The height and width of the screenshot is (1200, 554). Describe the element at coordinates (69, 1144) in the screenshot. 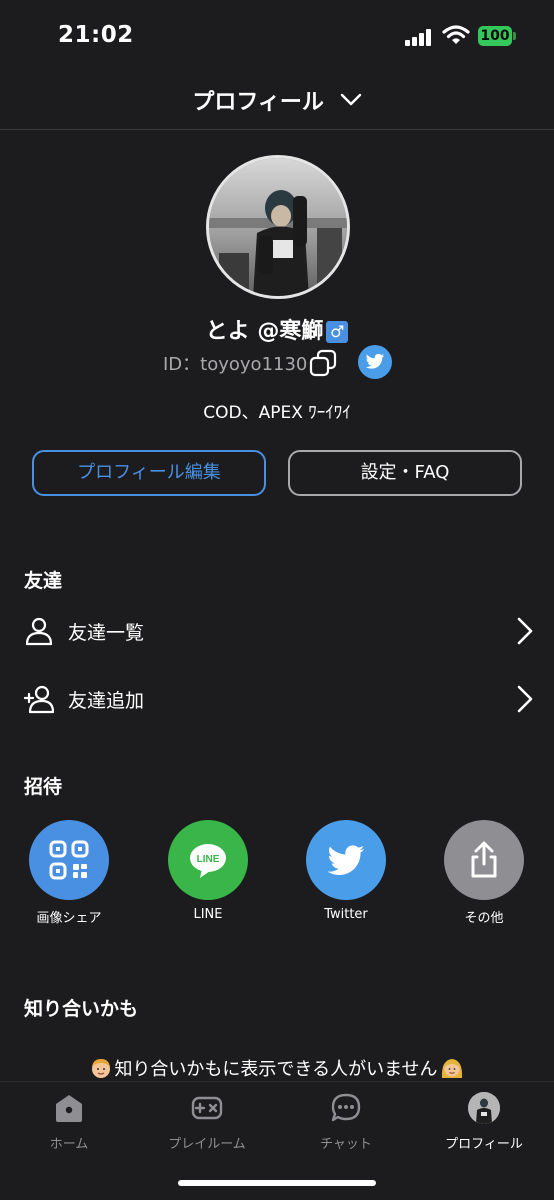

I see `tab-home-label: ホーム` at that location.